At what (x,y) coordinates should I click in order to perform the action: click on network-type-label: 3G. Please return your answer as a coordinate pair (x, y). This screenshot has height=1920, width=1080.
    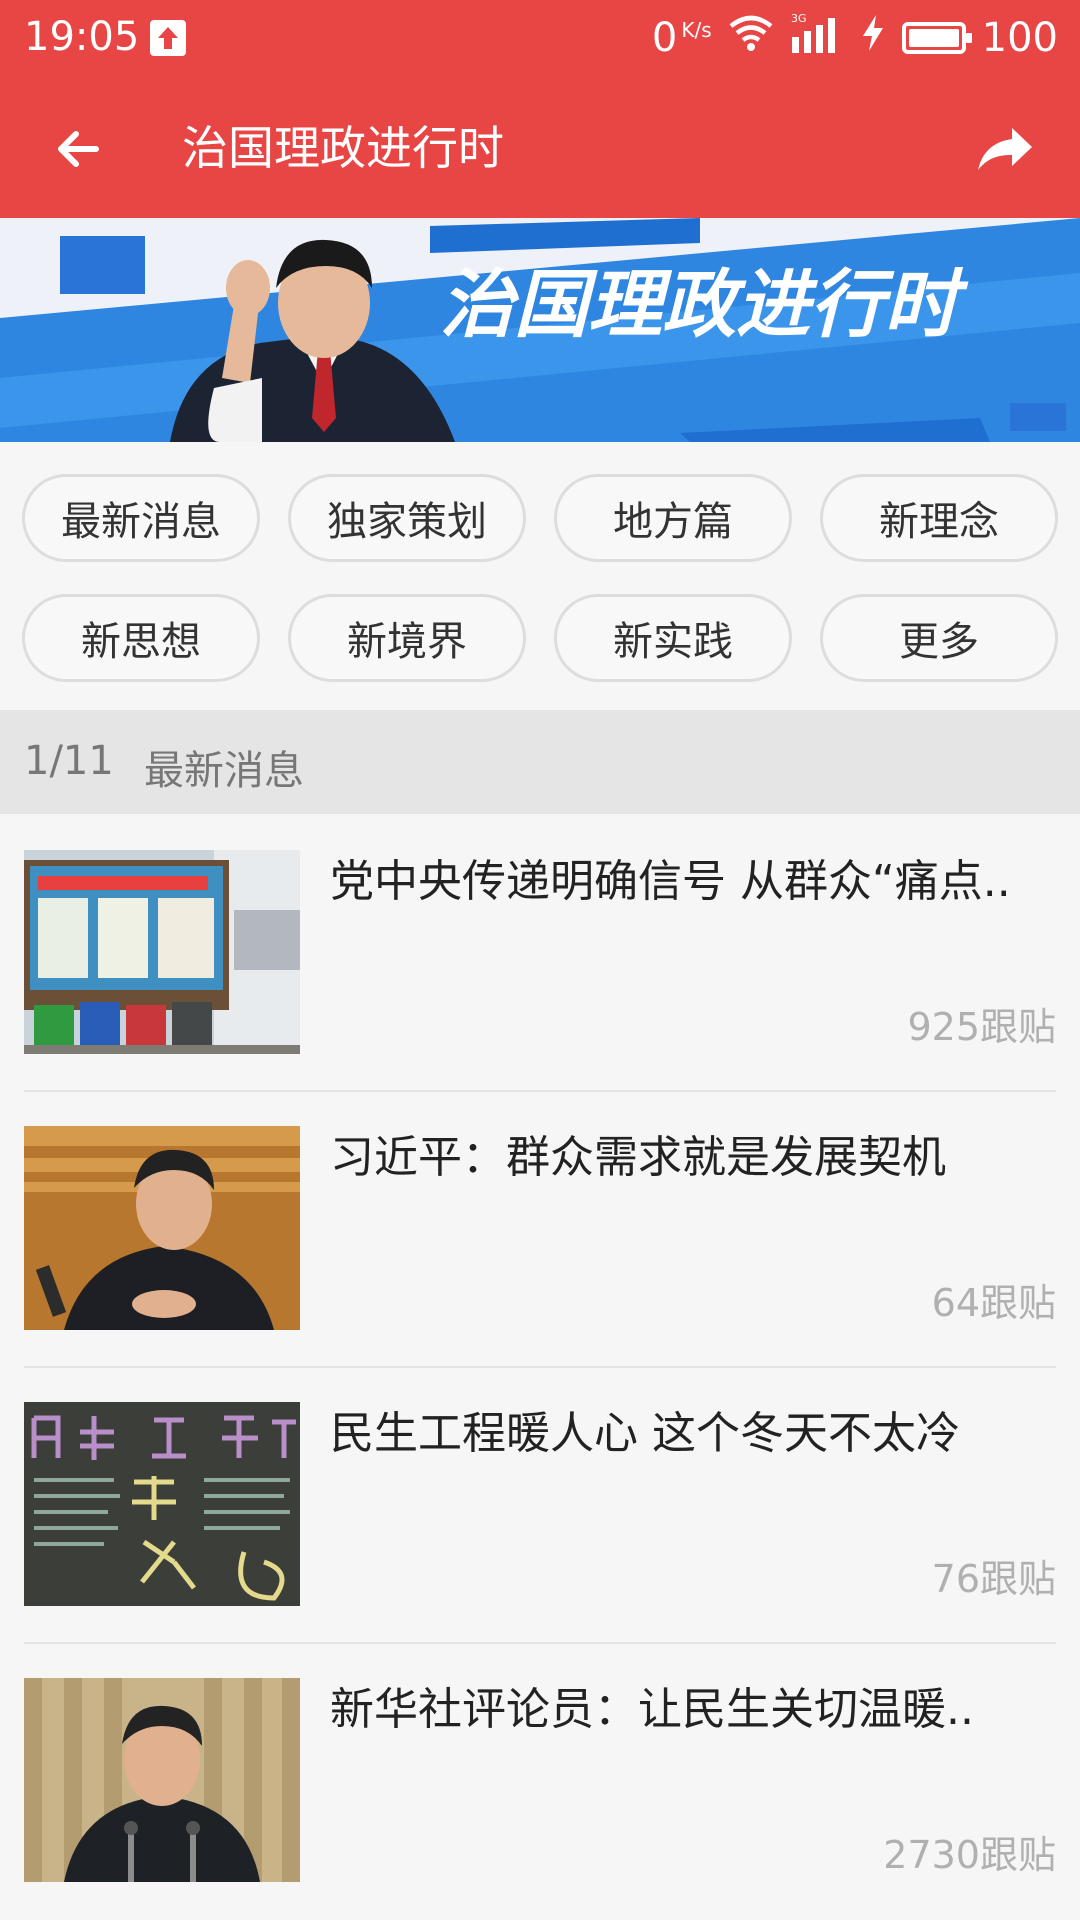
    Looking at the image, I should click on (799, 18).